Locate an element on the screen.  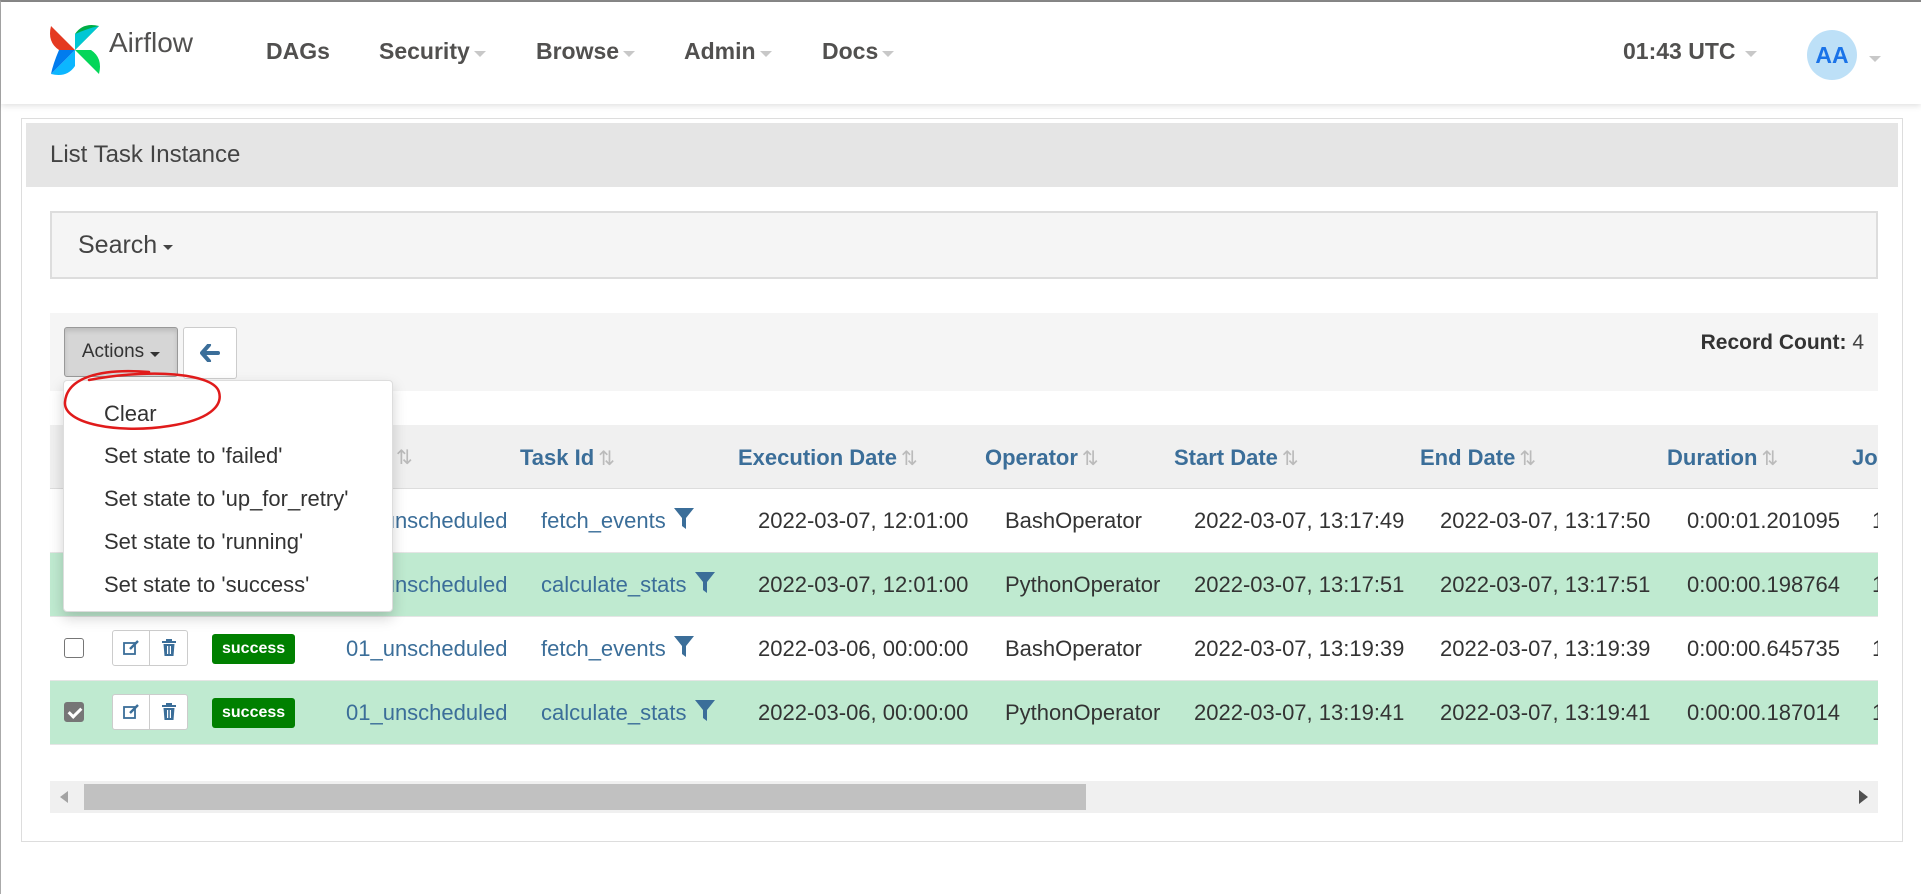
cell-end-date: 2022-03-07, 13:19:39 is located at coordinates (1545, 649).